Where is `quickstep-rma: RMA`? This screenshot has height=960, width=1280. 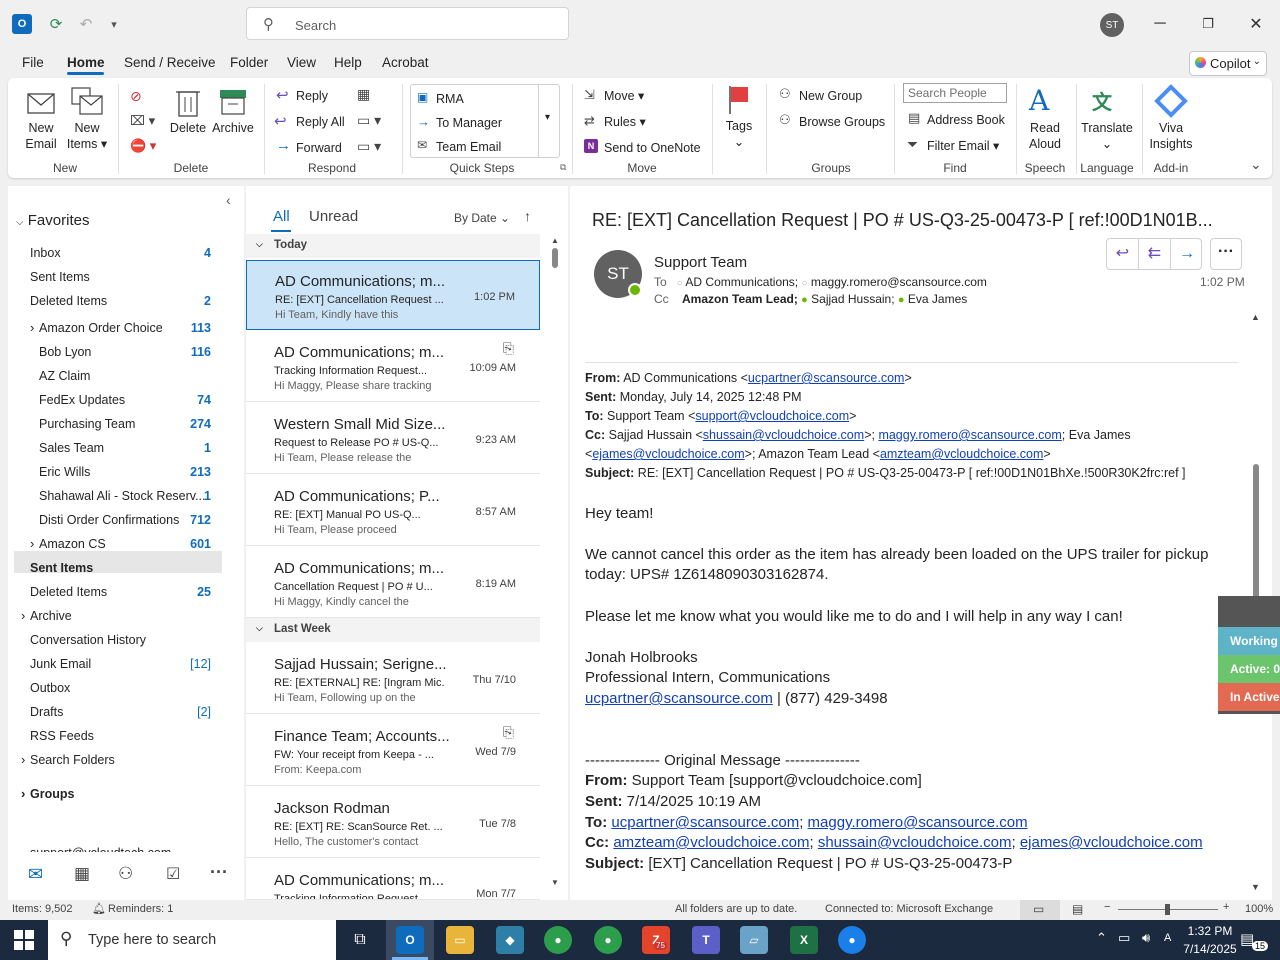
quickstep-rma: RMA is located at coordinates (450, 99).